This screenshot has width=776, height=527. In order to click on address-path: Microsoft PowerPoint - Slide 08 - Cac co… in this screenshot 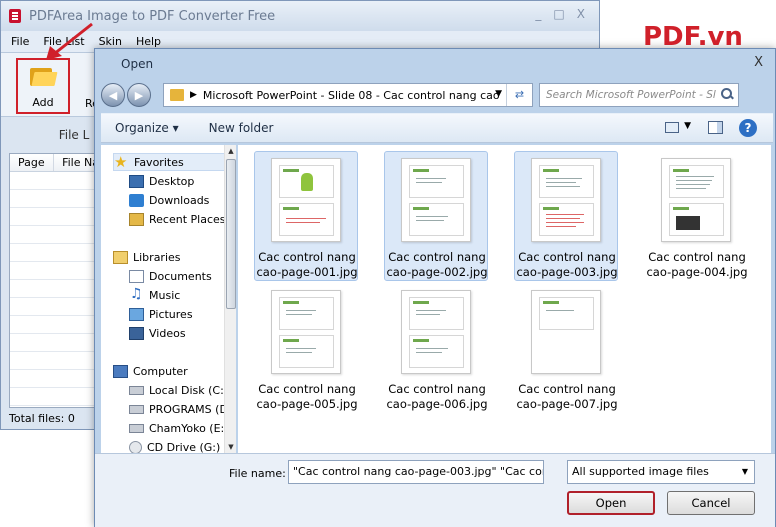, I will do `click(351, 95)`.